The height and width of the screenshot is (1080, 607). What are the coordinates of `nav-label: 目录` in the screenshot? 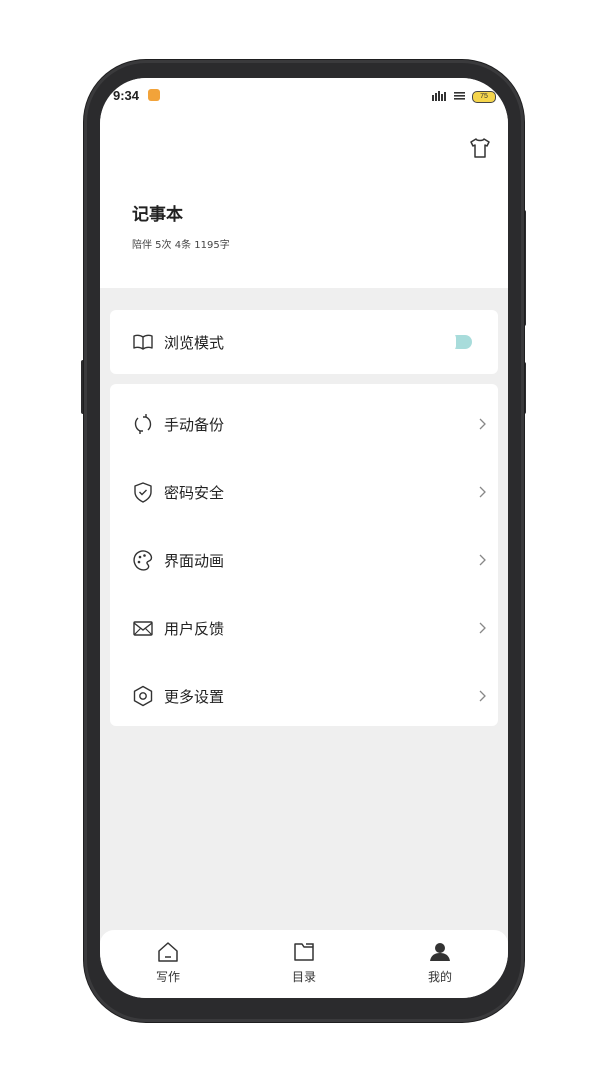 It's located at (303, 977).